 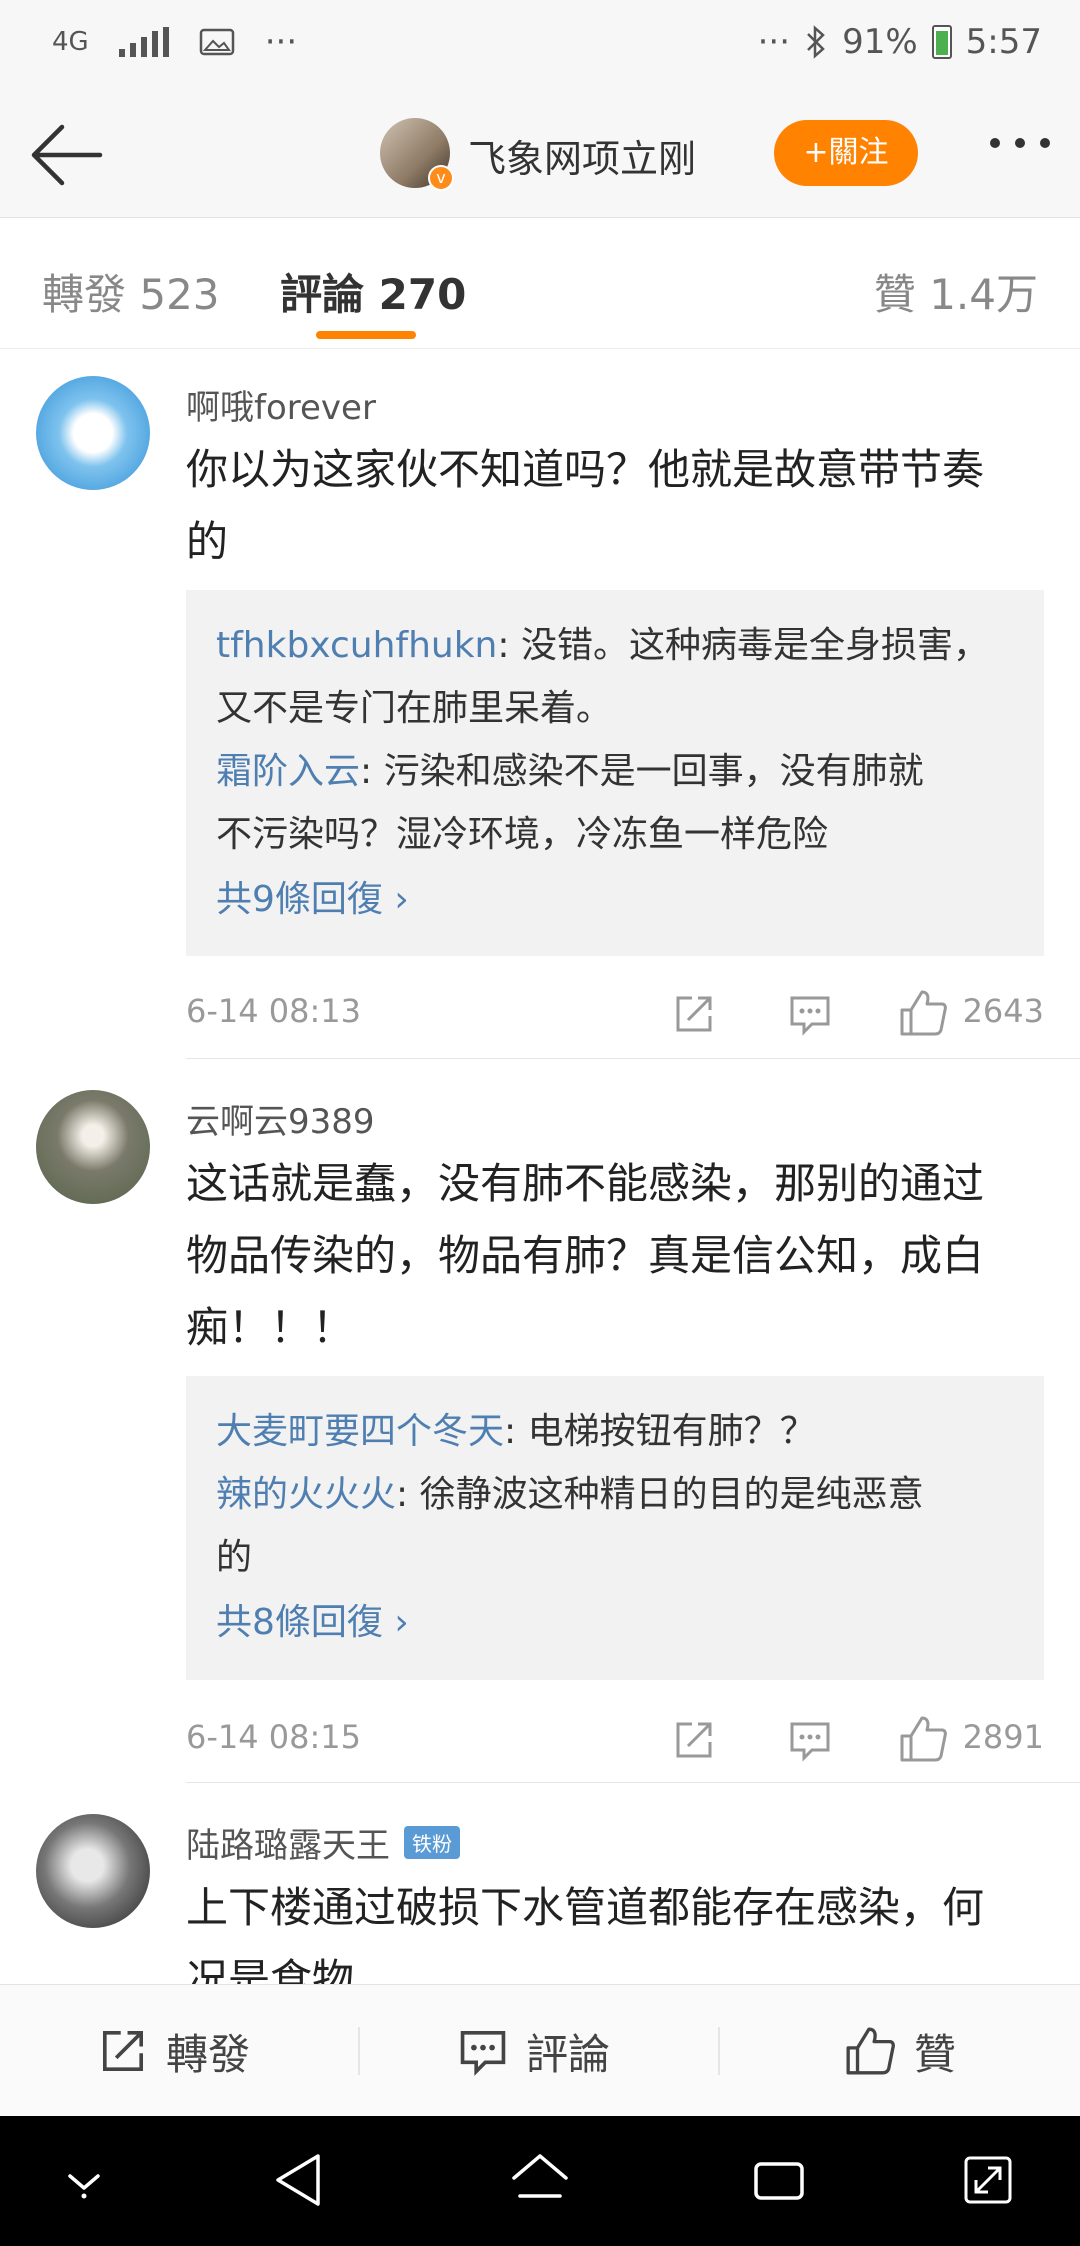 What do you see at coordinates (288, 771) in the screenshot?
I see `reply-username: 霜阶入云` at bounding box center [288, 771].